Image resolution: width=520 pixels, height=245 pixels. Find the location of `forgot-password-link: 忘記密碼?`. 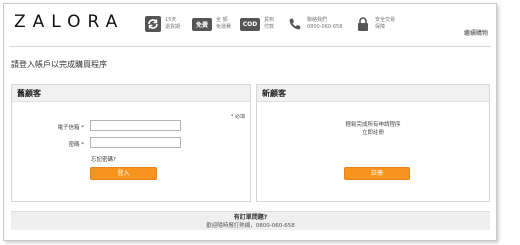

forgot-password-link: 忘記密碼? is located at coordinates (103, 159).